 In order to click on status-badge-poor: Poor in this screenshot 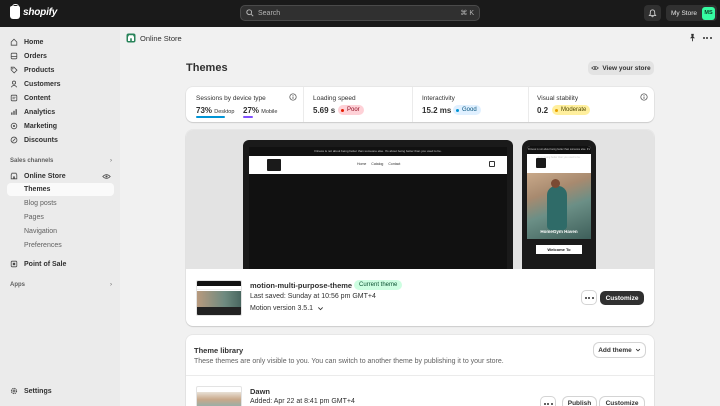, I will do `click(351, 110)`.